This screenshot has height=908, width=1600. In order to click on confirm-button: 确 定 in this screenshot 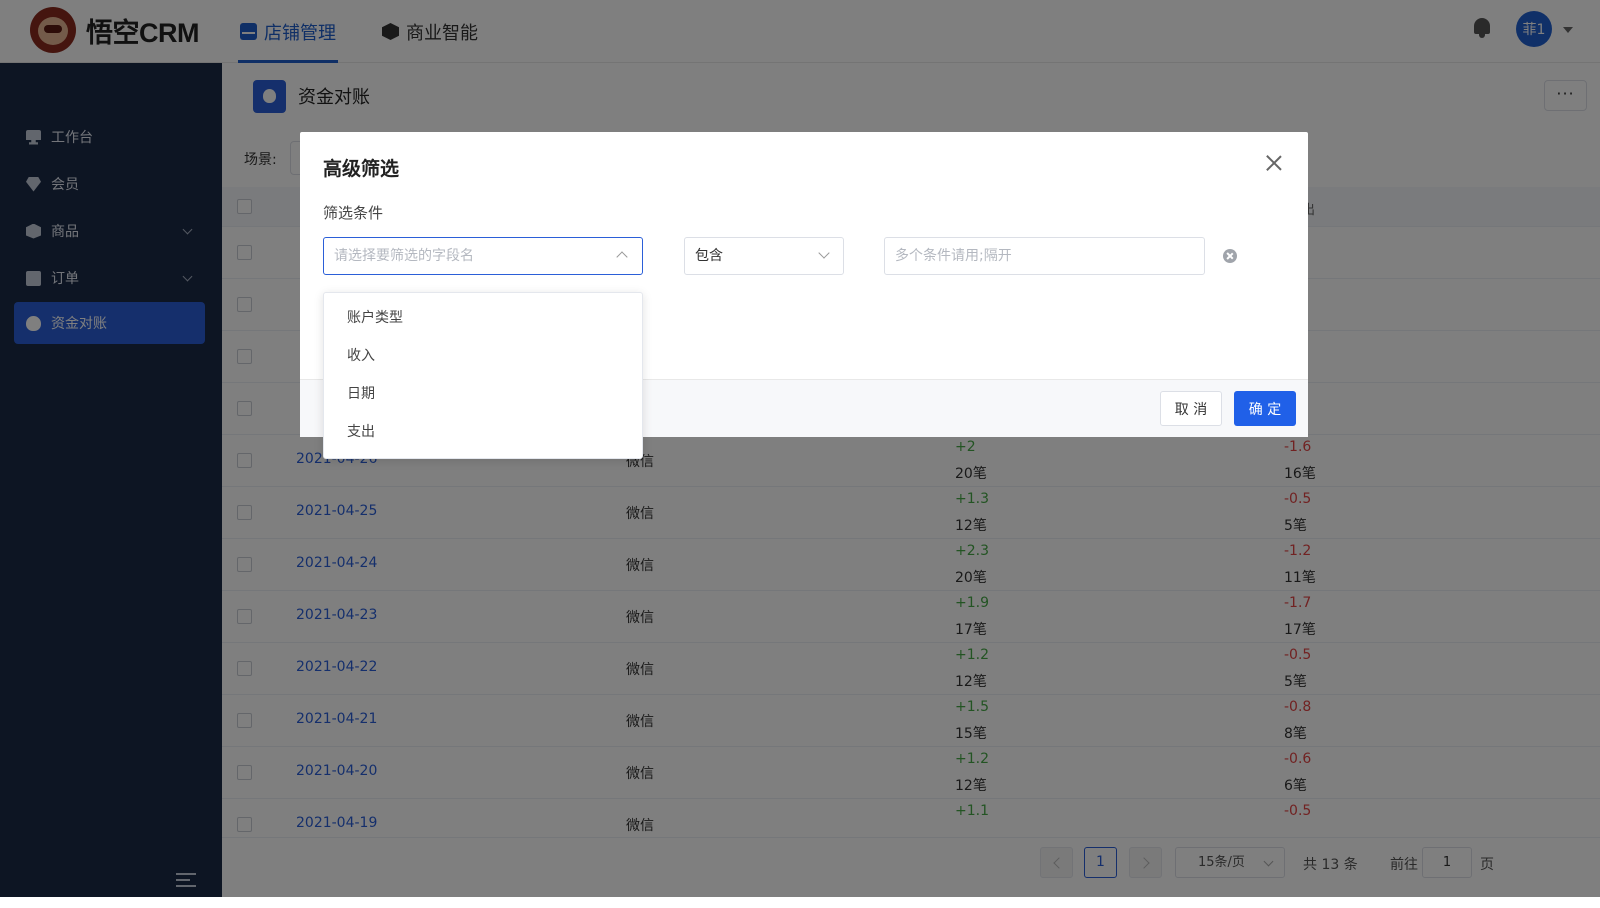, I will do `click(1265, 408)`.